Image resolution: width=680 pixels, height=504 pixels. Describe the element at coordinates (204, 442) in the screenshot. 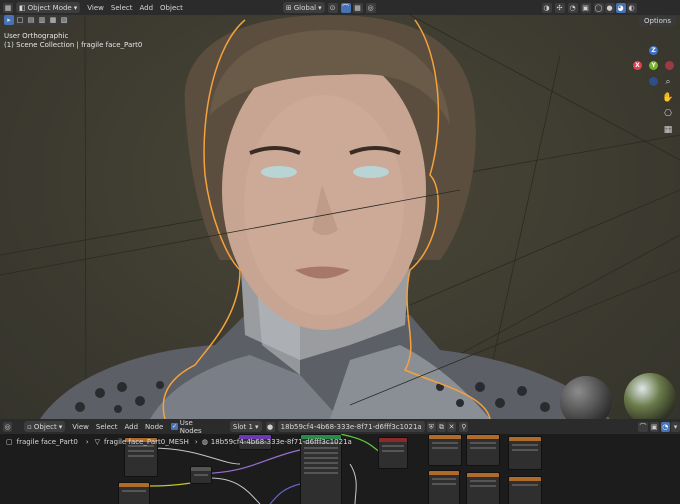

I see `material-icon: ◍` at that location.